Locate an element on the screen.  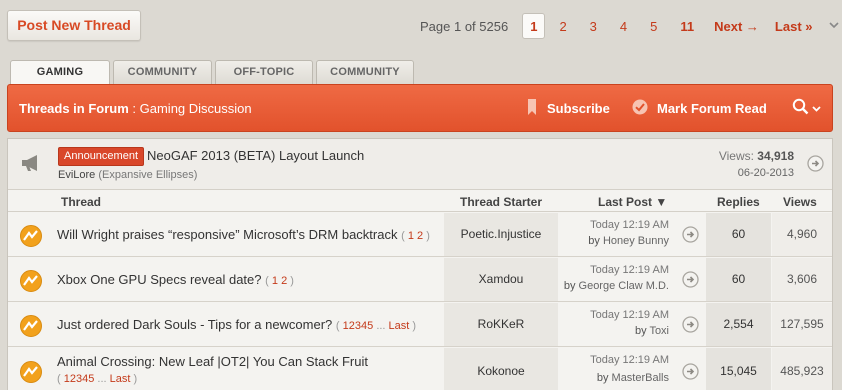
page-link-2: 2 is located at coordinates (562, 26).